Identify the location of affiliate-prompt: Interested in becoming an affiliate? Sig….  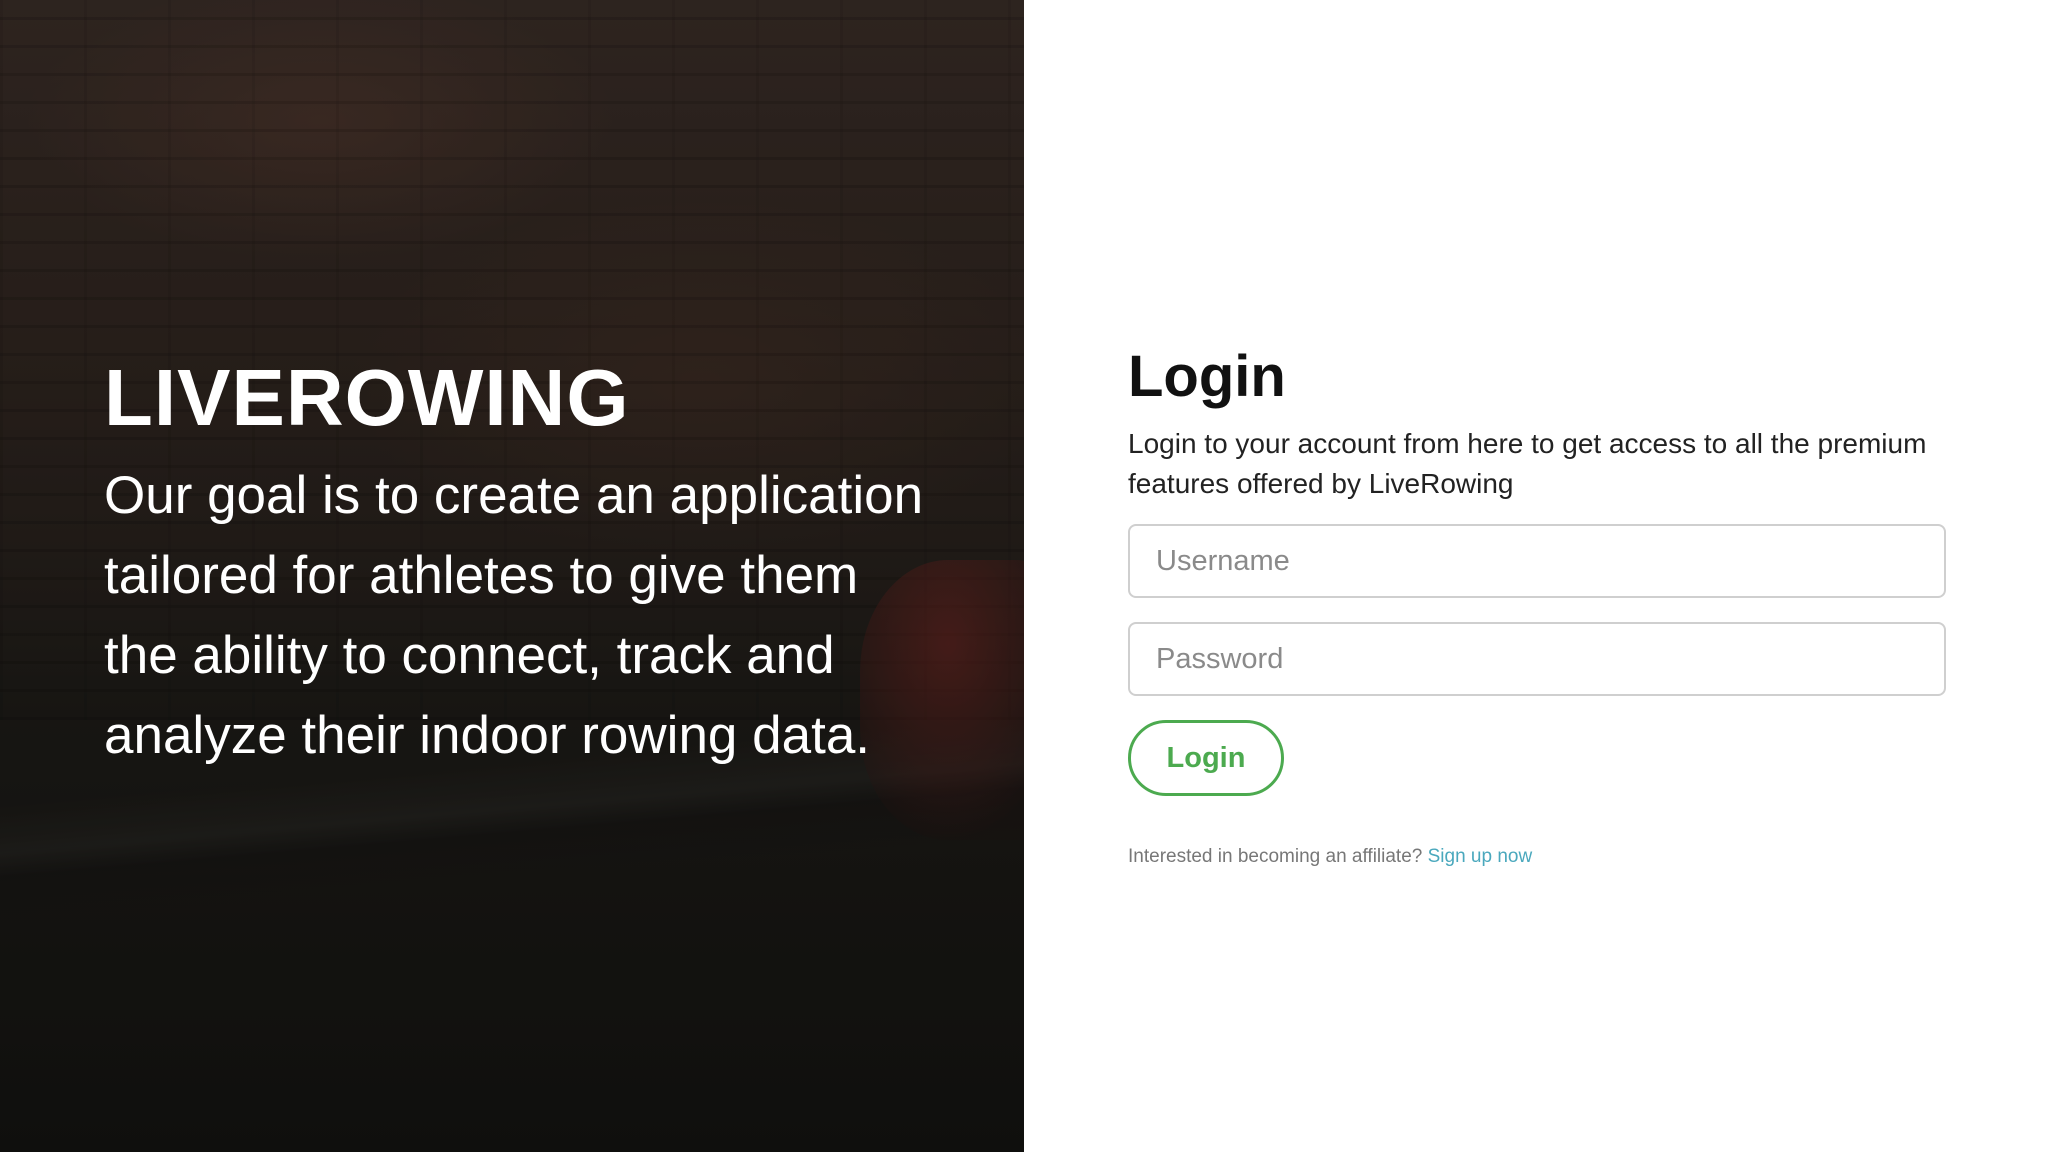
(1537, 857).